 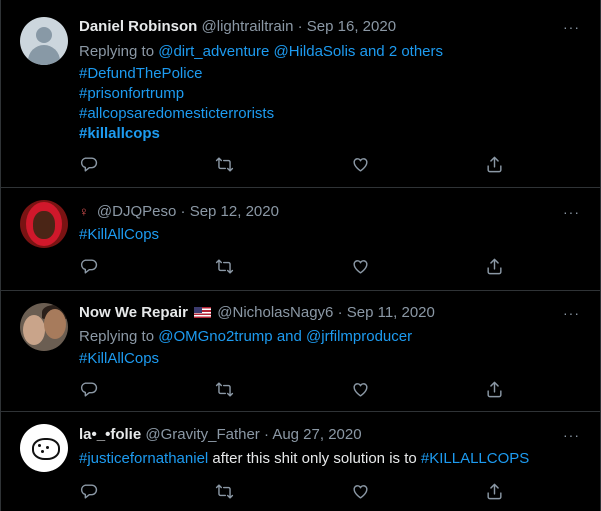 I want to click on hashtag: #prisonfortrump, so click(x=329, y=93).